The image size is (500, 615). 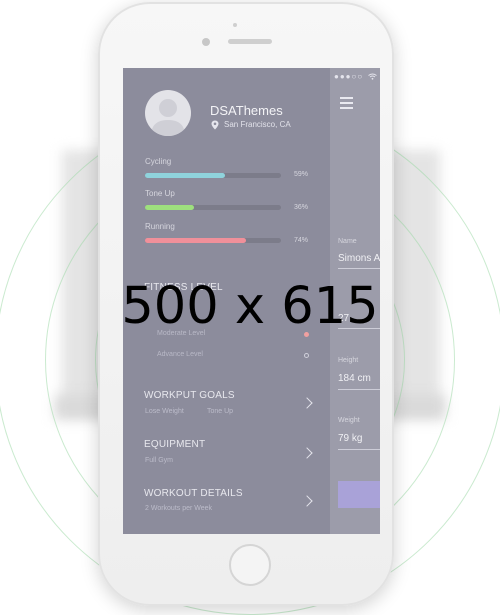 What do you see at coordinates (354, 378) in the screenshot?
I see `height-field: 184 cm` at bounding box center [354, 378].